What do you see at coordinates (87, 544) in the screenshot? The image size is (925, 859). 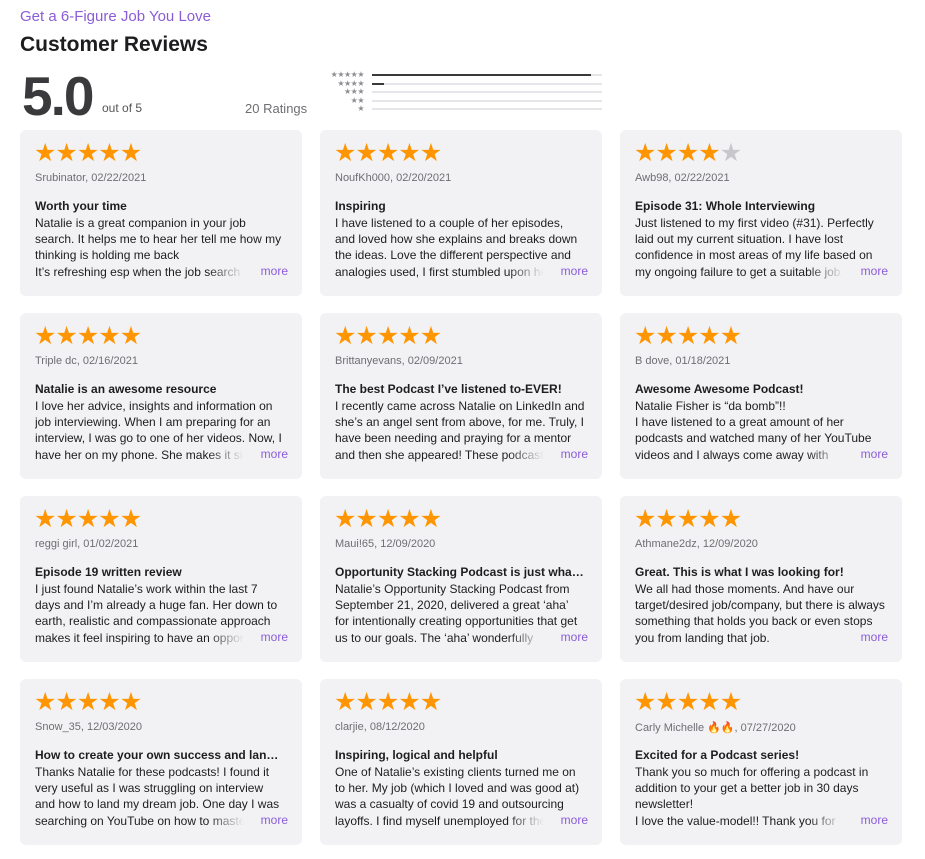 I see `review-author-date: reggi girl, 01/02/2021` at bounding box center [87, 544].